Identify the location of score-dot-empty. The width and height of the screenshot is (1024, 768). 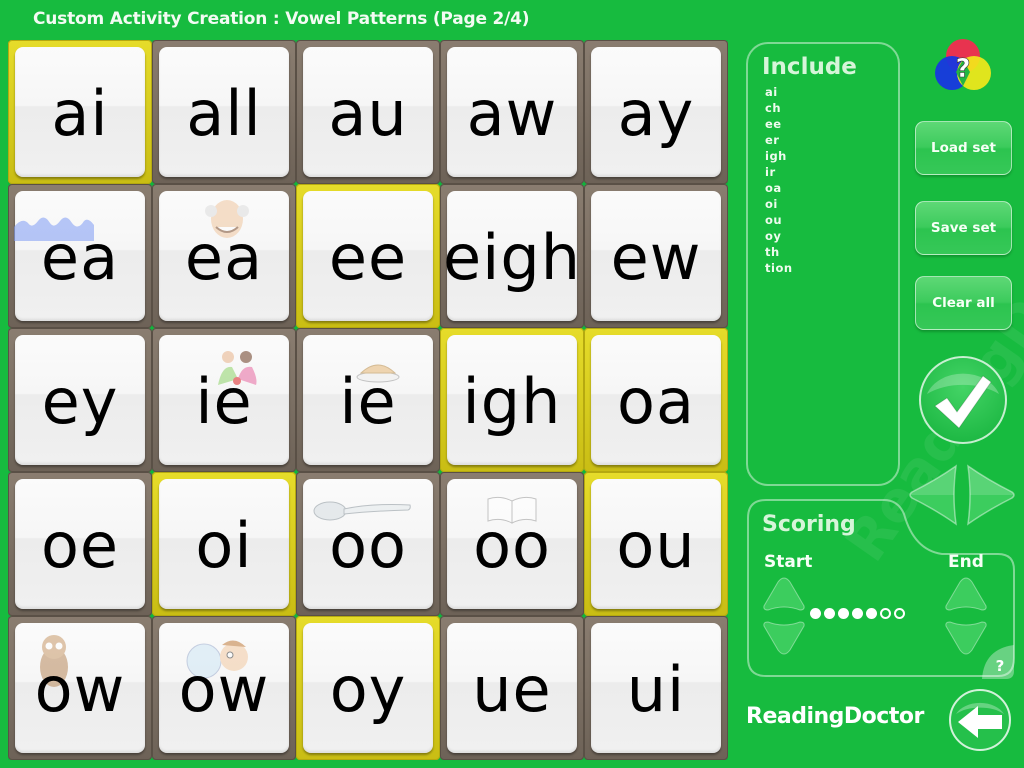
(899, 613).